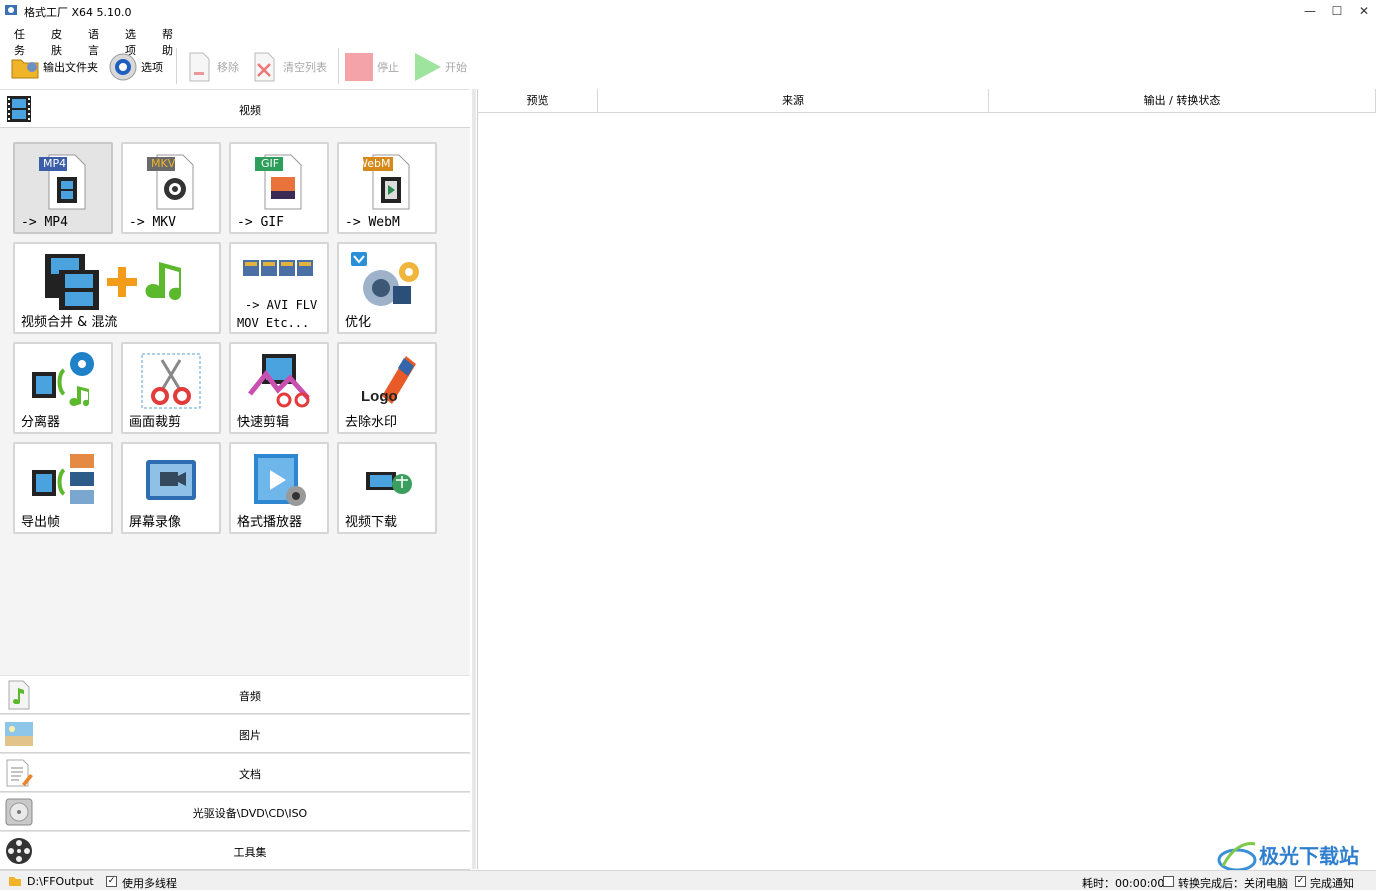  What do you see at coordinates (171, 188) in the screenshot?
I see `tile-to-mkv: MKV -> MKV` at bounding box center [171, 188].